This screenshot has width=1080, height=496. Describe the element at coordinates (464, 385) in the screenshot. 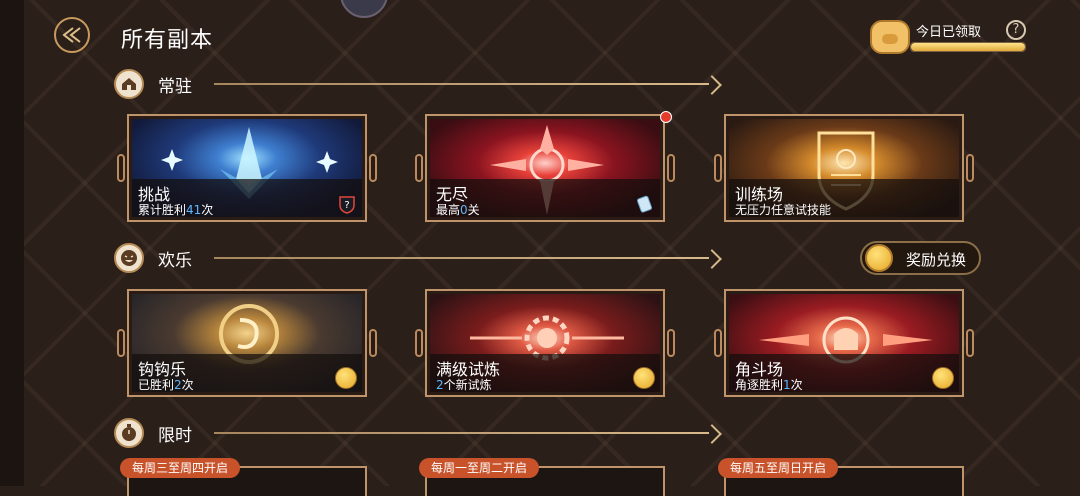

I see `card-subtitle: 2个新试炼` at that location.